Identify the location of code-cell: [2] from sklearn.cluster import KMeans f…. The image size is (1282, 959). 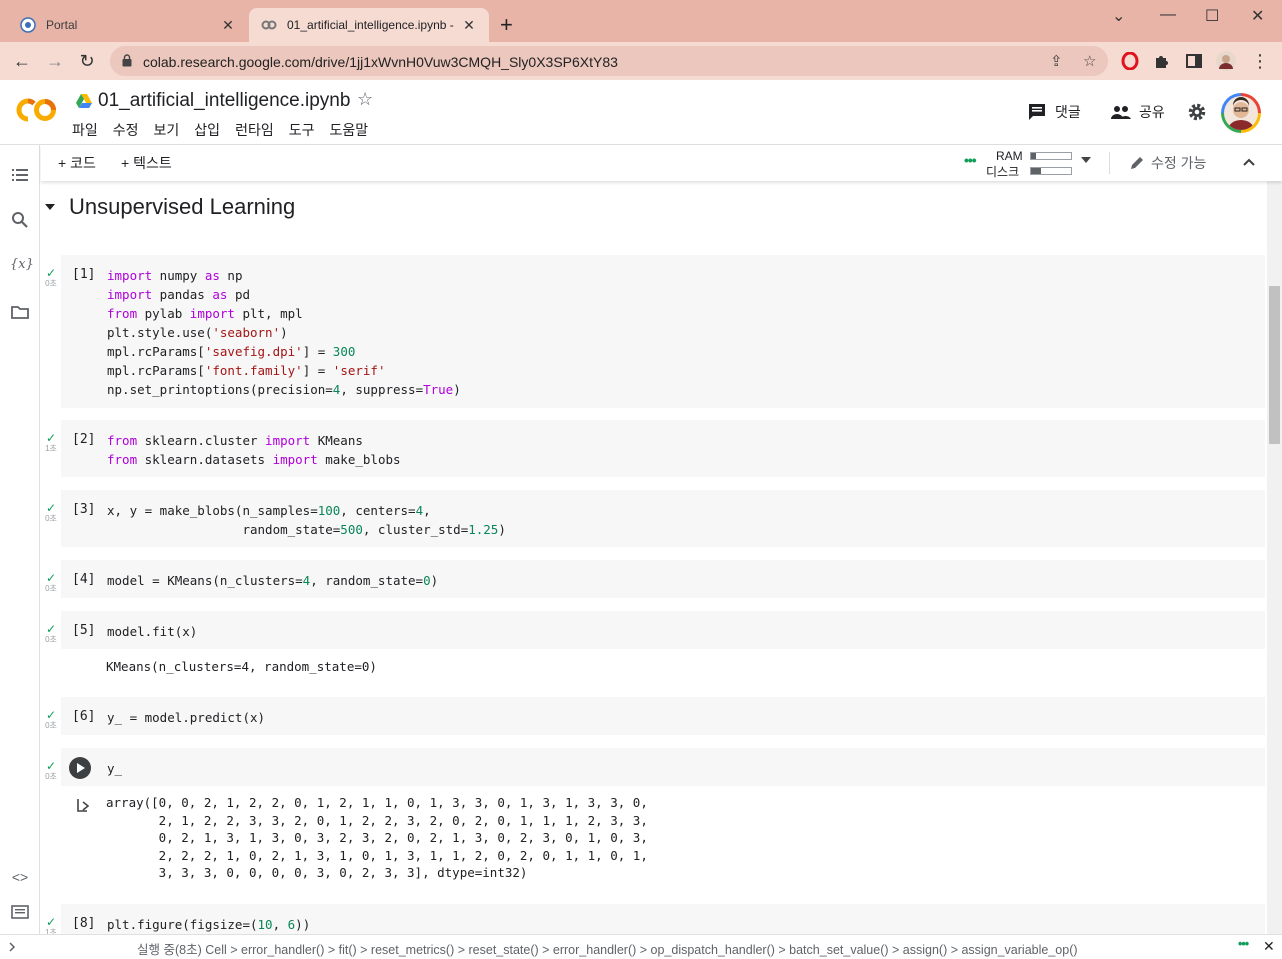
(663, 448).